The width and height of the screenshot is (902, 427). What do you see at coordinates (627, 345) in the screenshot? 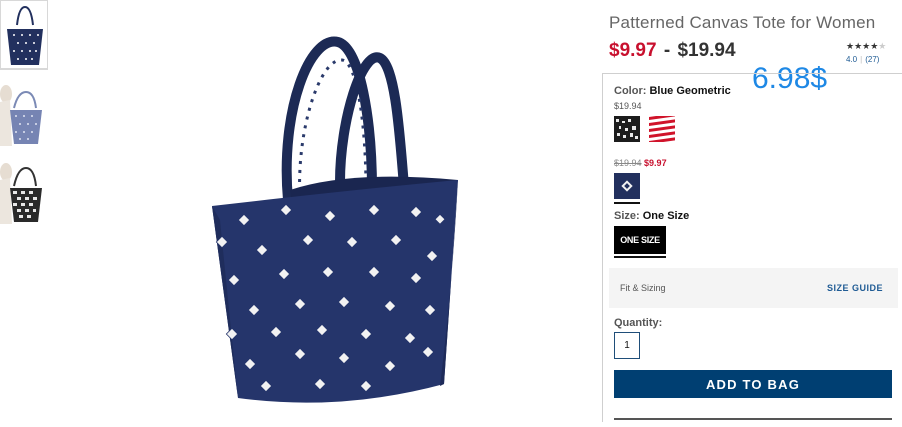
I see `quantity-input: 1` at bounding box center [627, 345].